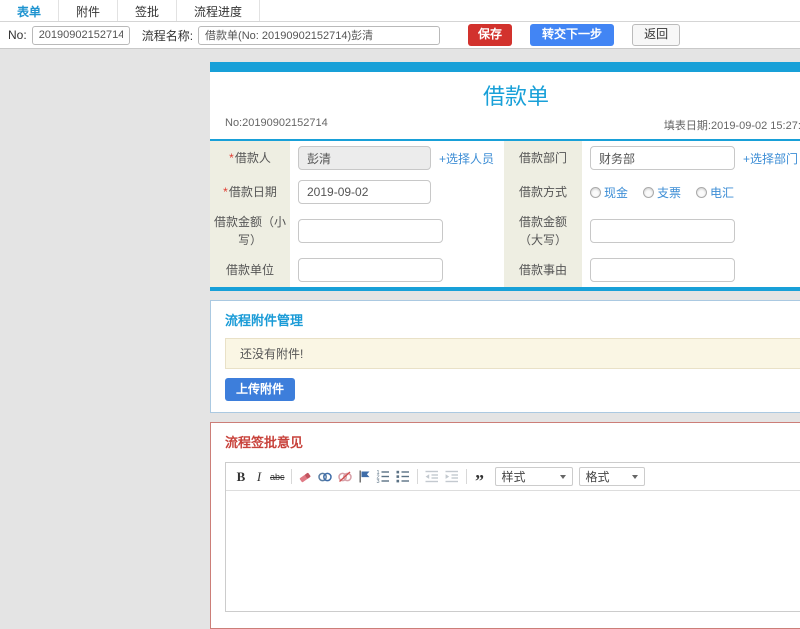 The width and height of the screenshot is (800, 629). What do you see at coordinates (276, 123) in the screenshot?
I see `form-no-text: No:20190902152714` at bounding box center [276, 123].